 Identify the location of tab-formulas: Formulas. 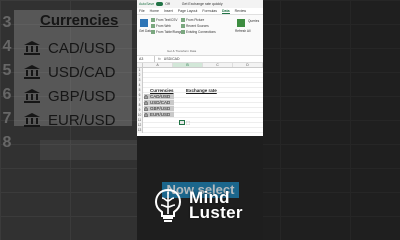
(209, 11).